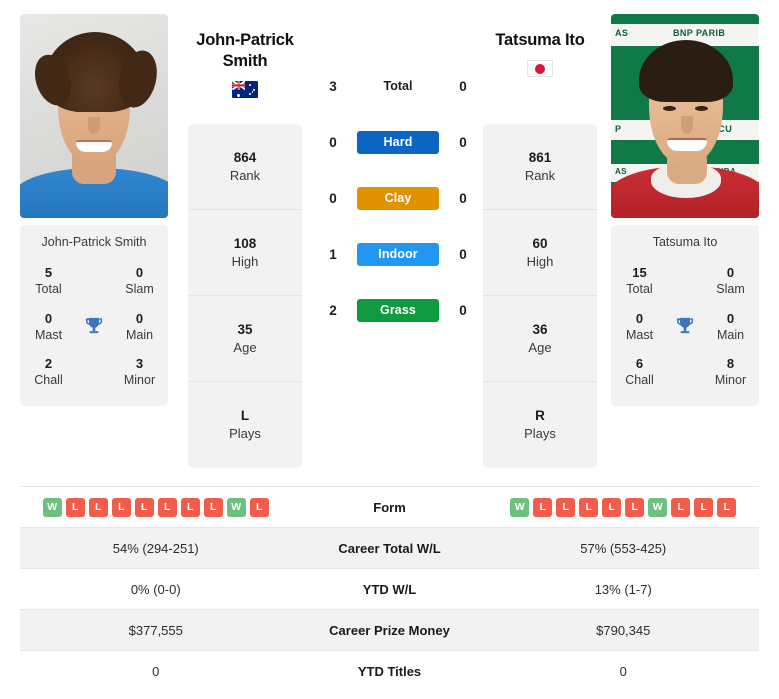 The width and height of the screenshot is (779, 699). What do you see at coordinates (245, 261) in the screenshot?
I see `info-card-label: High` at bounding box center [245, 261].